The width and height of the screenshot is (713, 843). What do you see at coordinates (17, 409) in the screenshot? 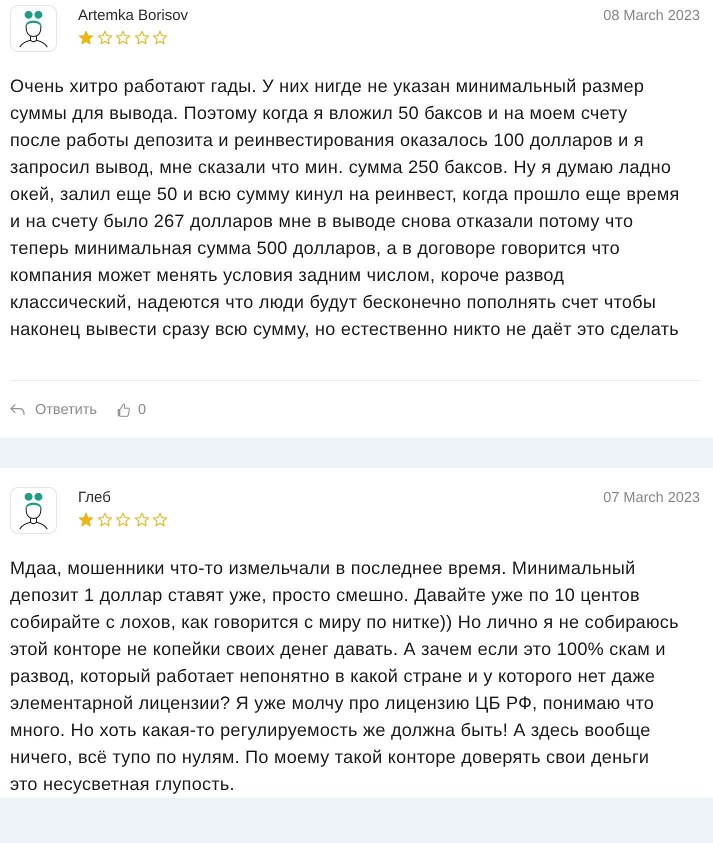
I see `reply-icon` at bounding box center [17, 409].